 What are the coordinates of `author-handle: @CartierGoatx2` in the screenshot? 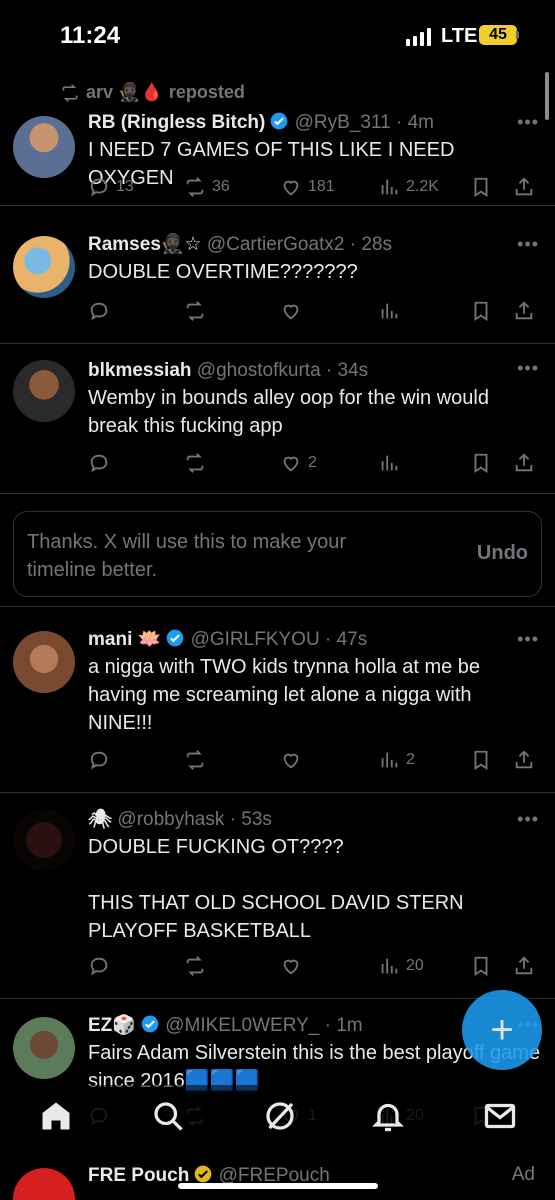 It's located at (276, 244).